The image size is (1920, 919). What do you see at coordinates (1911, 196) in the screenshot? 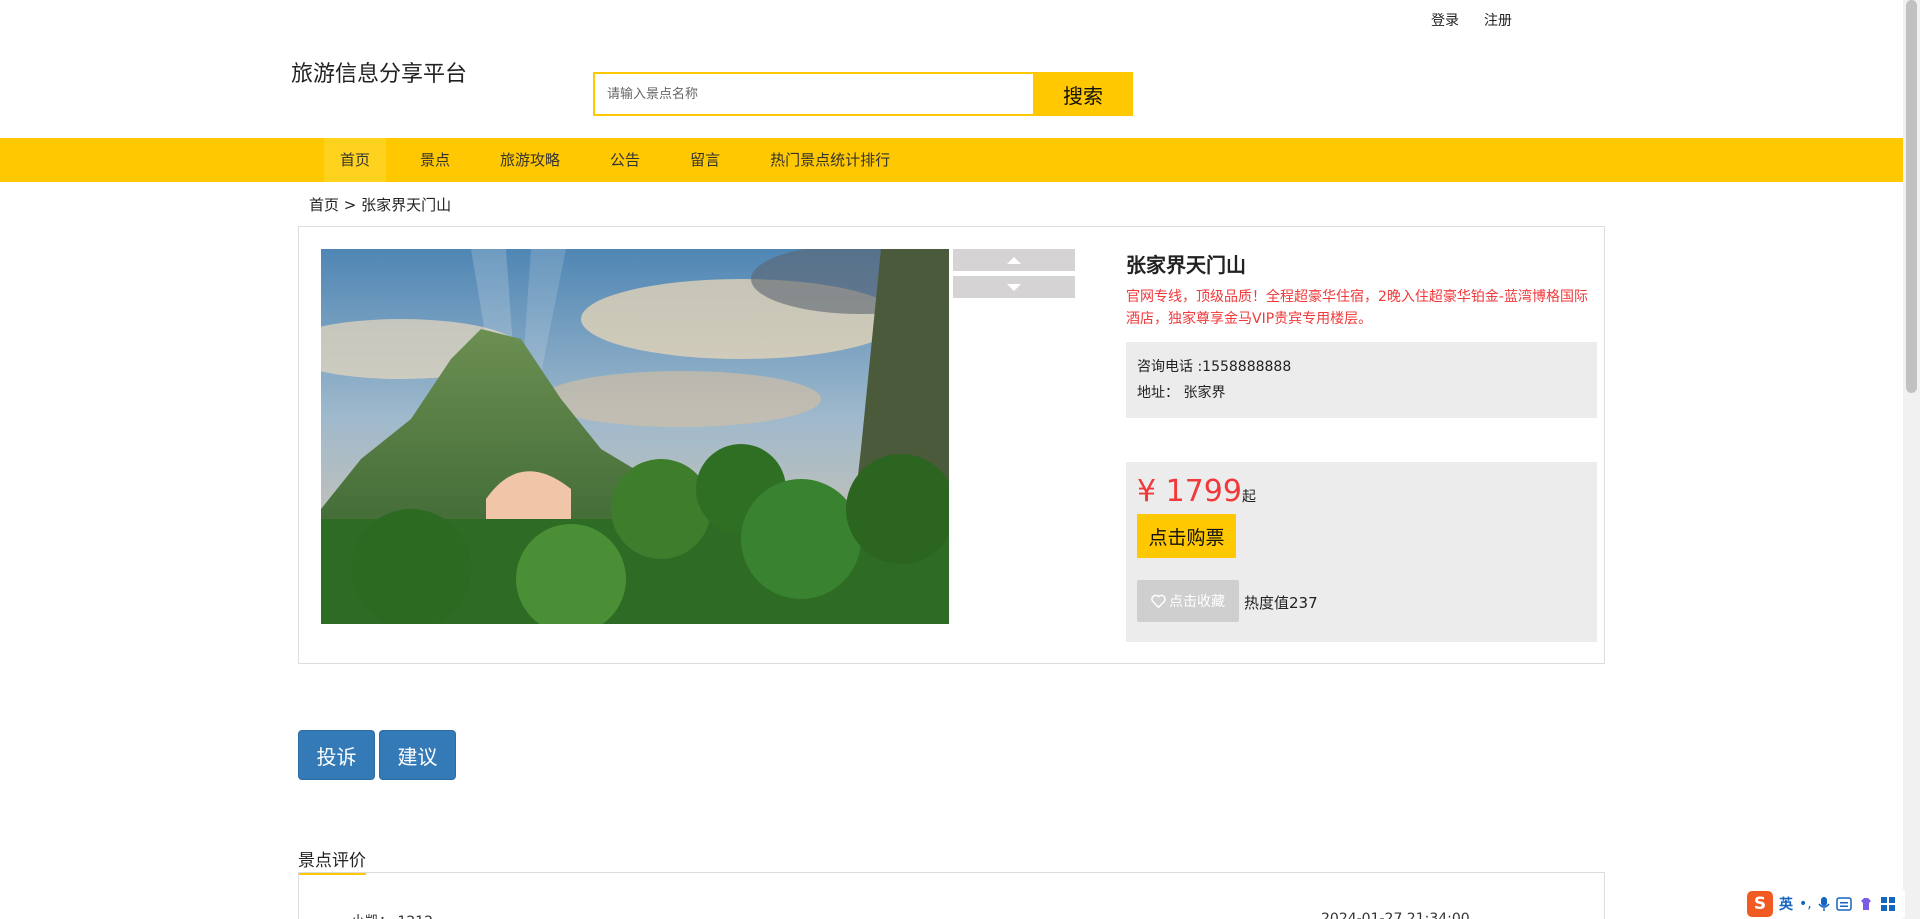
I see `scrollbar-thumb` at bounding box center [1911, 196].